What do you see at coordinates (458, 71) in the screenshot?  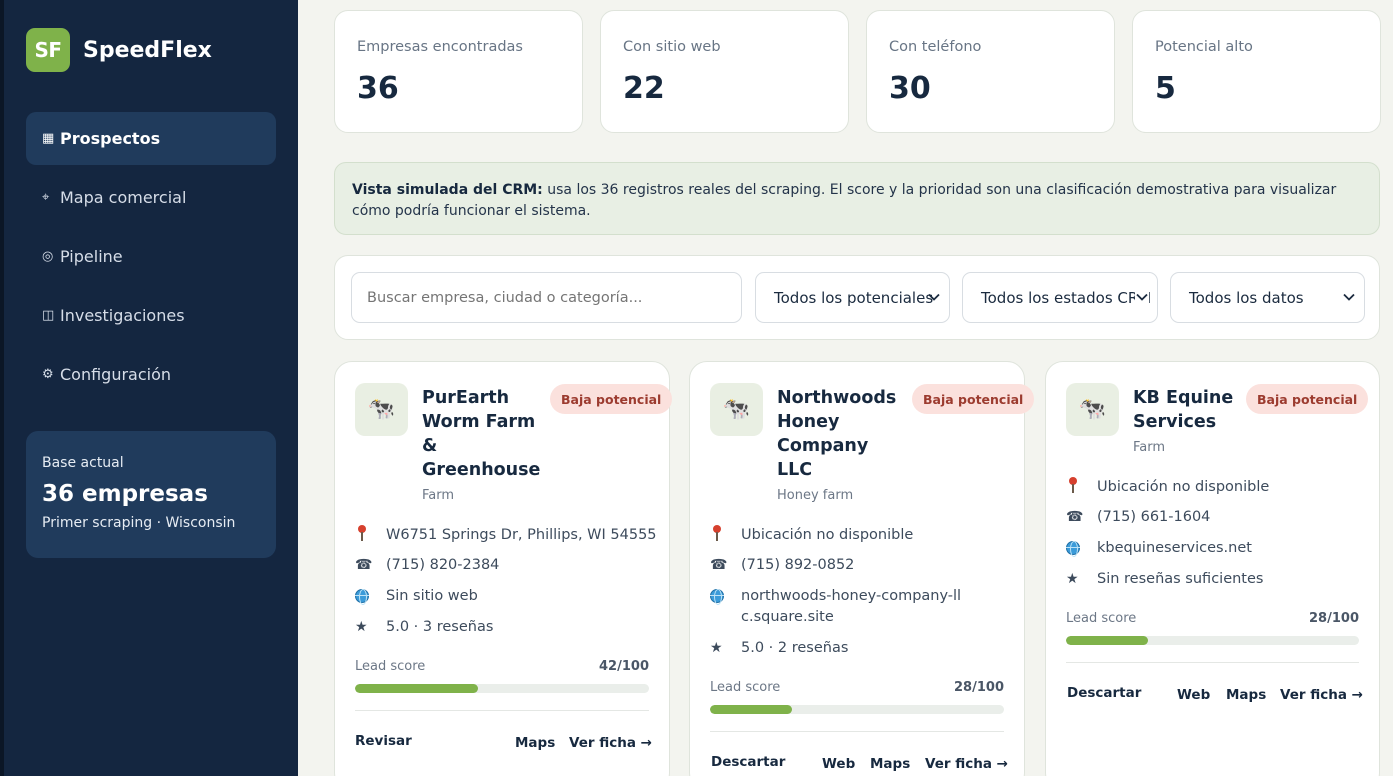 I see `stat-card-empresas: Empresas encontradas 36` at bounding box center [458, 71].